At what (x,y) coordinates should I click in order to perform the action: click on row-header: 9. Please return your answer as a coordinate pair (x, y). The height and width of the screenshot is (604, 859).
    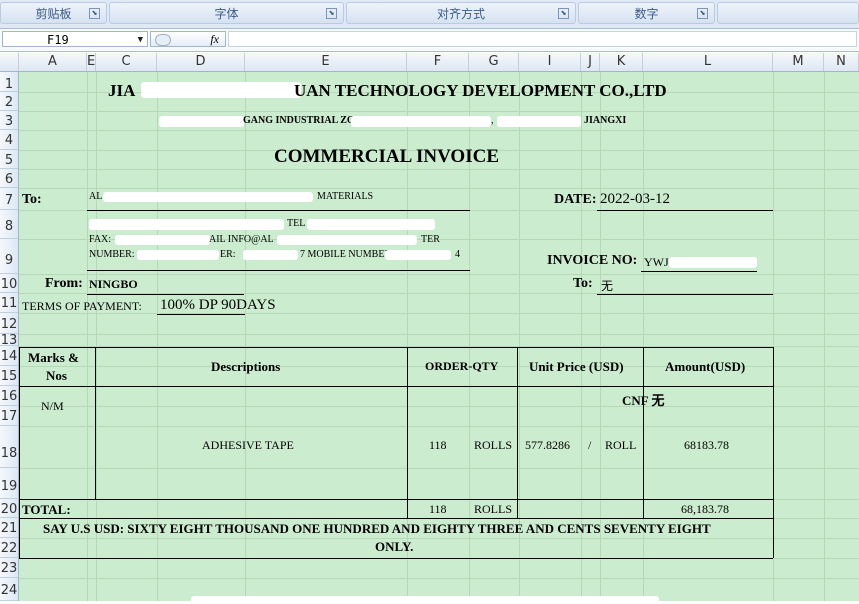
    Looking at the image, I should click on (9, 256).